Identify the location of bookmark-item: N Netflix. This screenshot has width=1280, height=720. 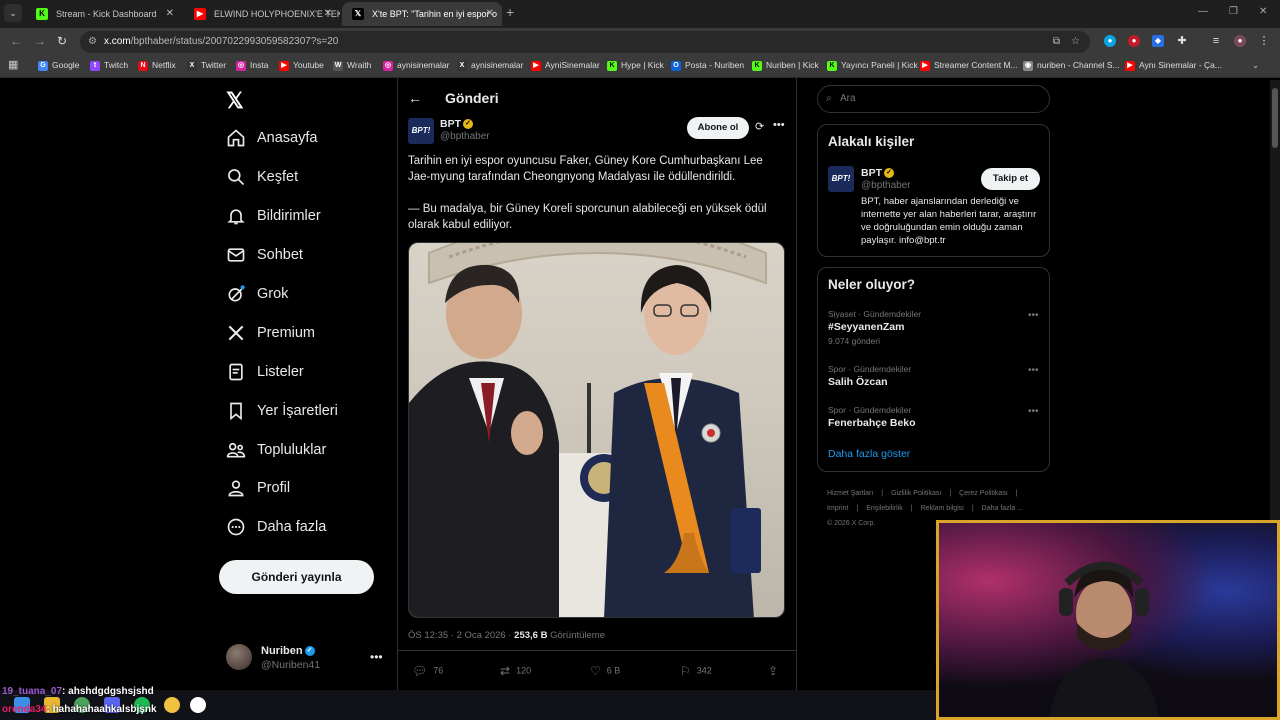
(157, 65).